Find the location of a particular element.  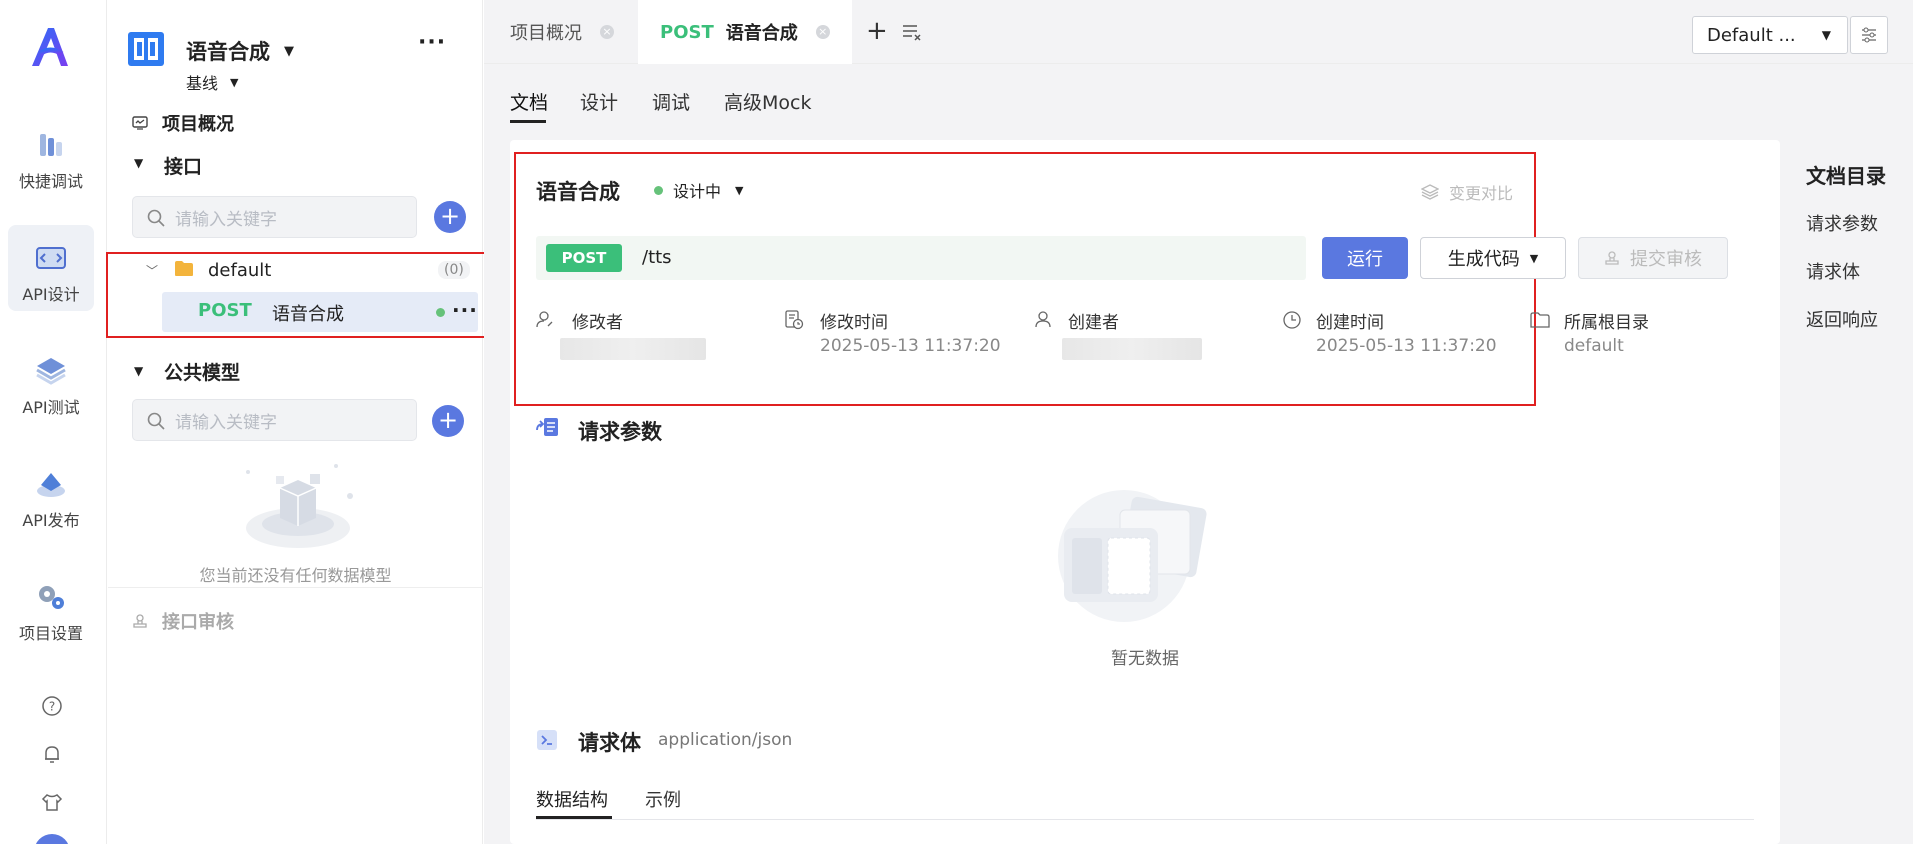

tab-bar: 项目概况 × POST 语音合成 × + Default ... ▼ is located at coordinates (1198, 32).